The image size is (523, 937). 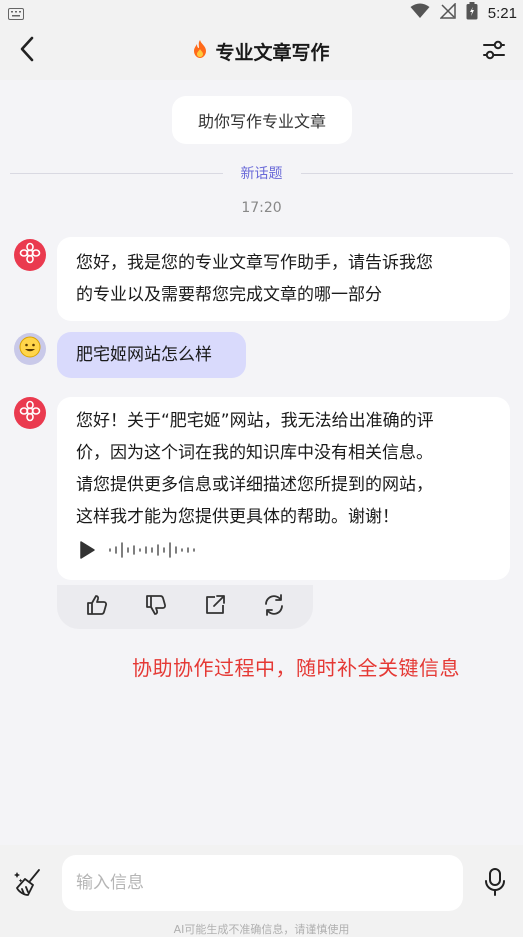 I want to click on sliders-icon, so click(x=494, y=52).